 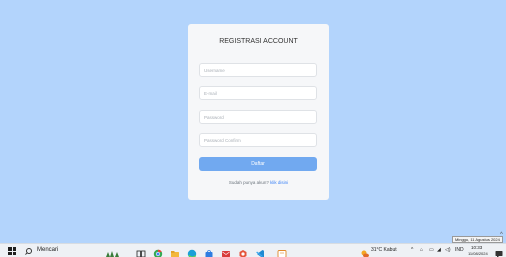 I want to click on email-input, so click(x=258, y=93).